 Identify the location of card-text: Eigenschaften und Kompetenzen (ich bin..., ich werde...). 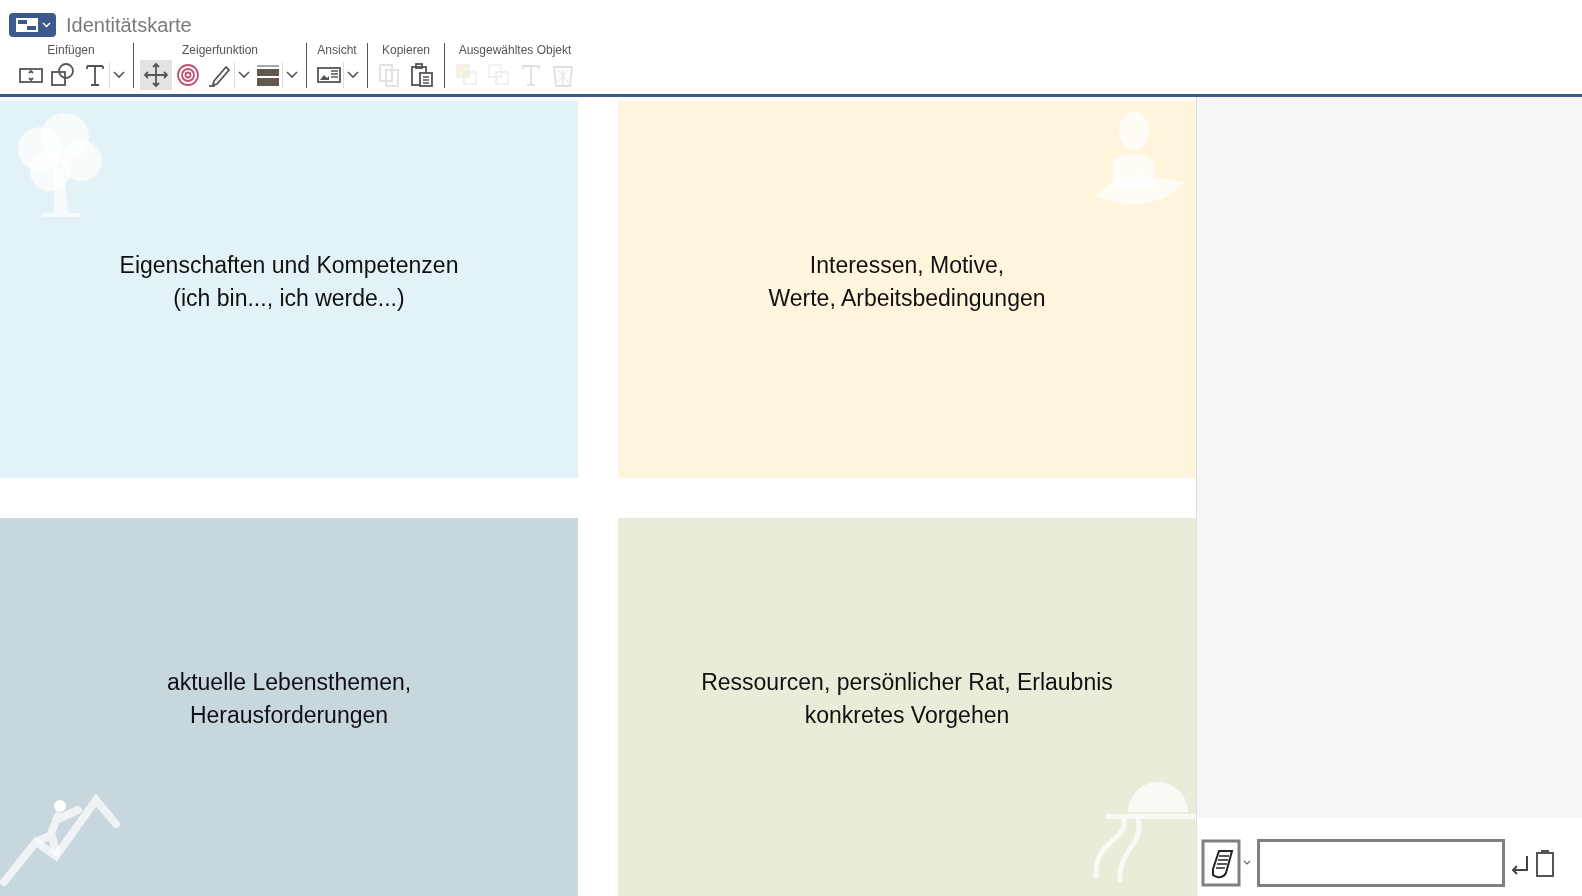
(289, 281).